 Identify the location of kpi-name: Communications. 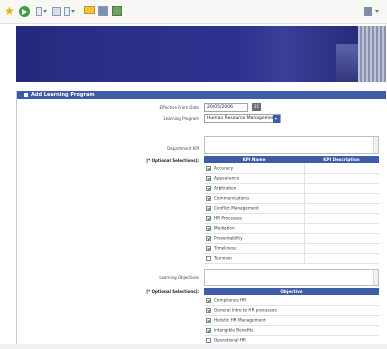
(232, 198).